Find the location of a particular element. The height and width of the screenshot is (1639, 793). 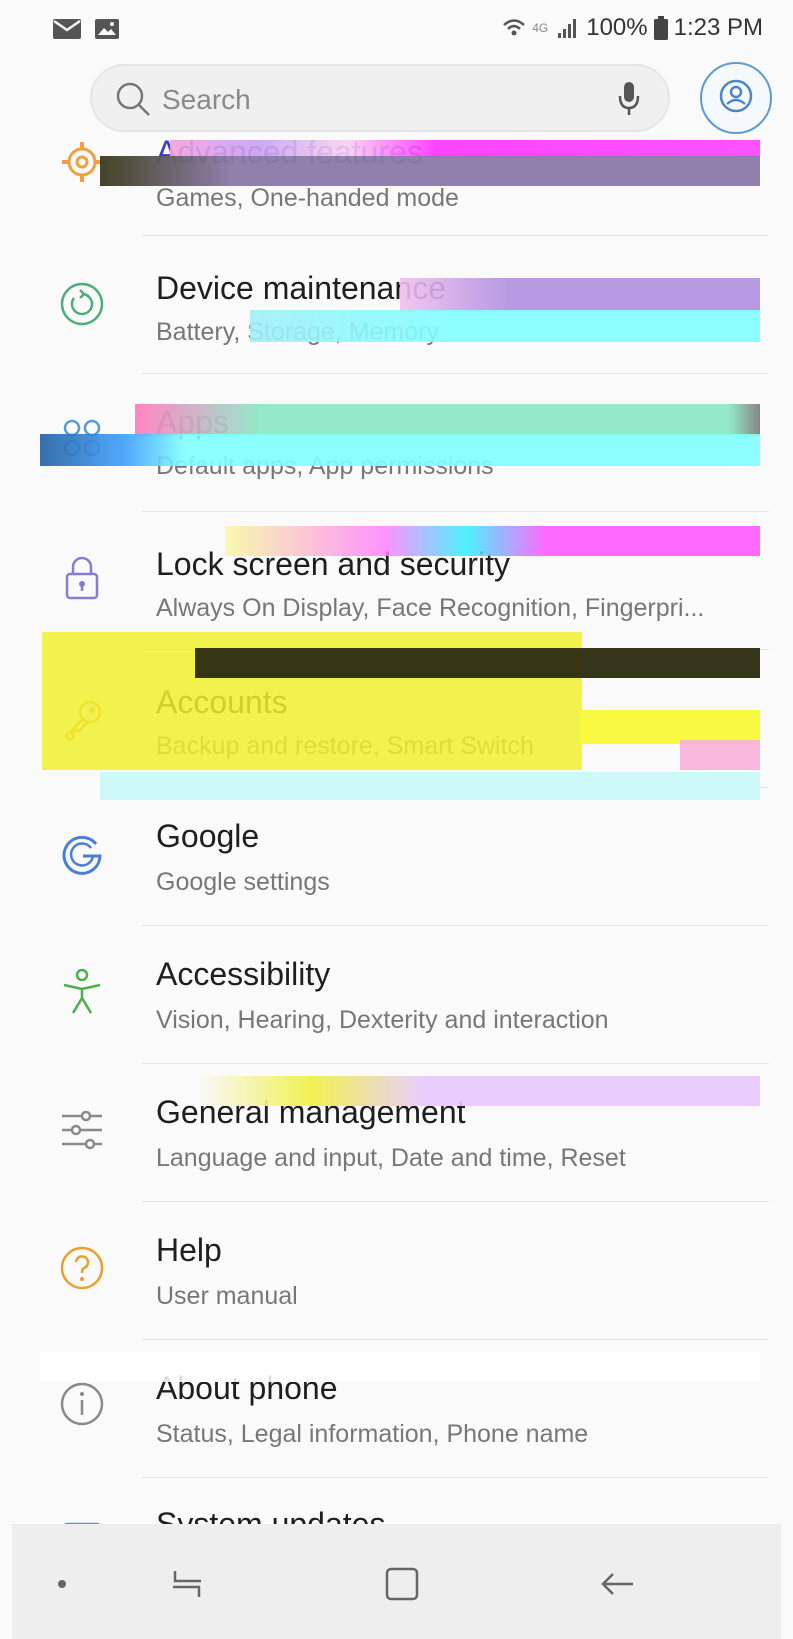

status-bar: 4G 100% 1:23 PM is located at coordinates (396, 29).